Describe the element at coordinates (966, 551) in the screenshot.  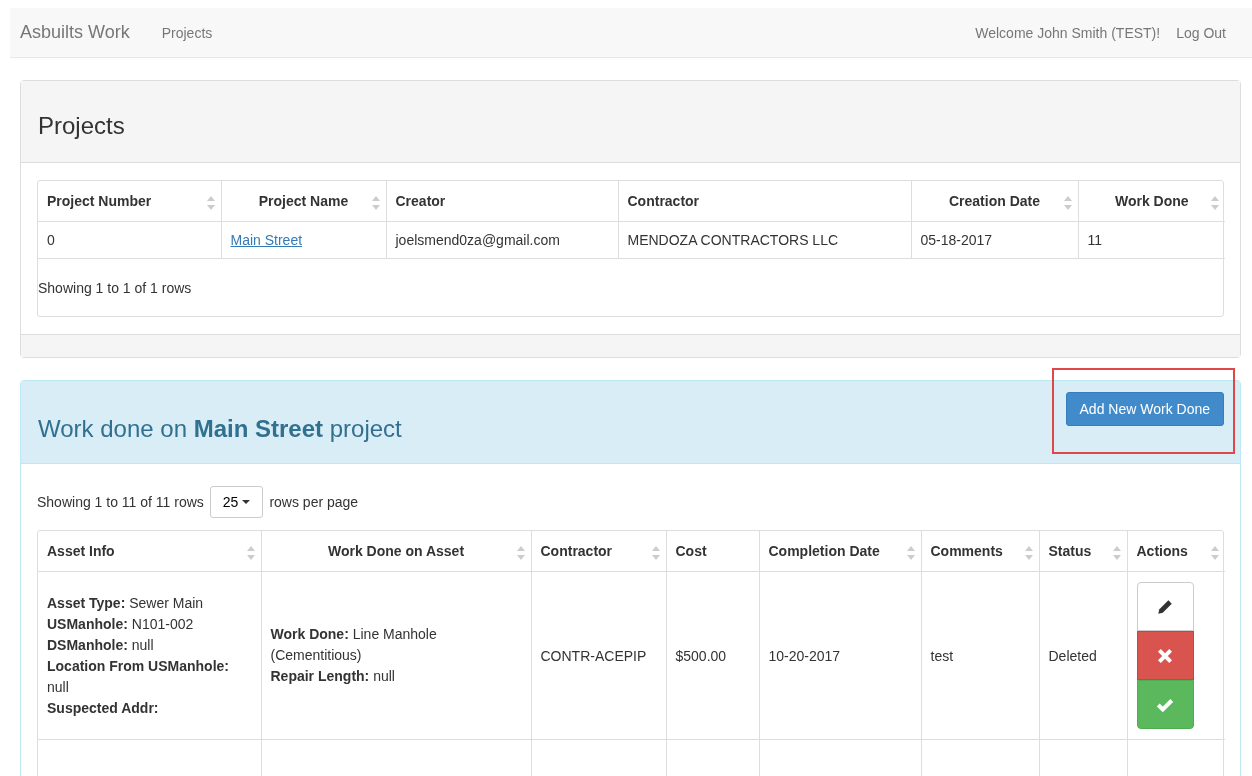
I see `column-header: Comments` at that location.